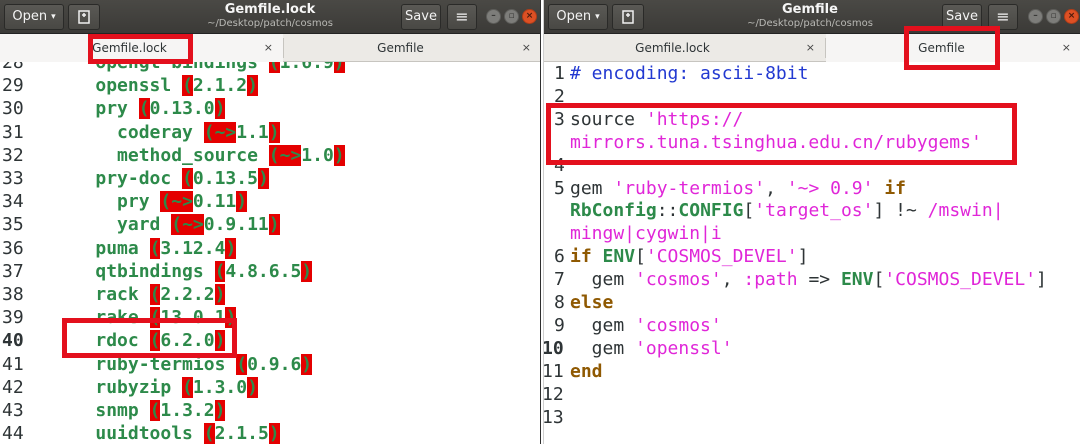  I want to click on line-number: 6, so click(559, 257).